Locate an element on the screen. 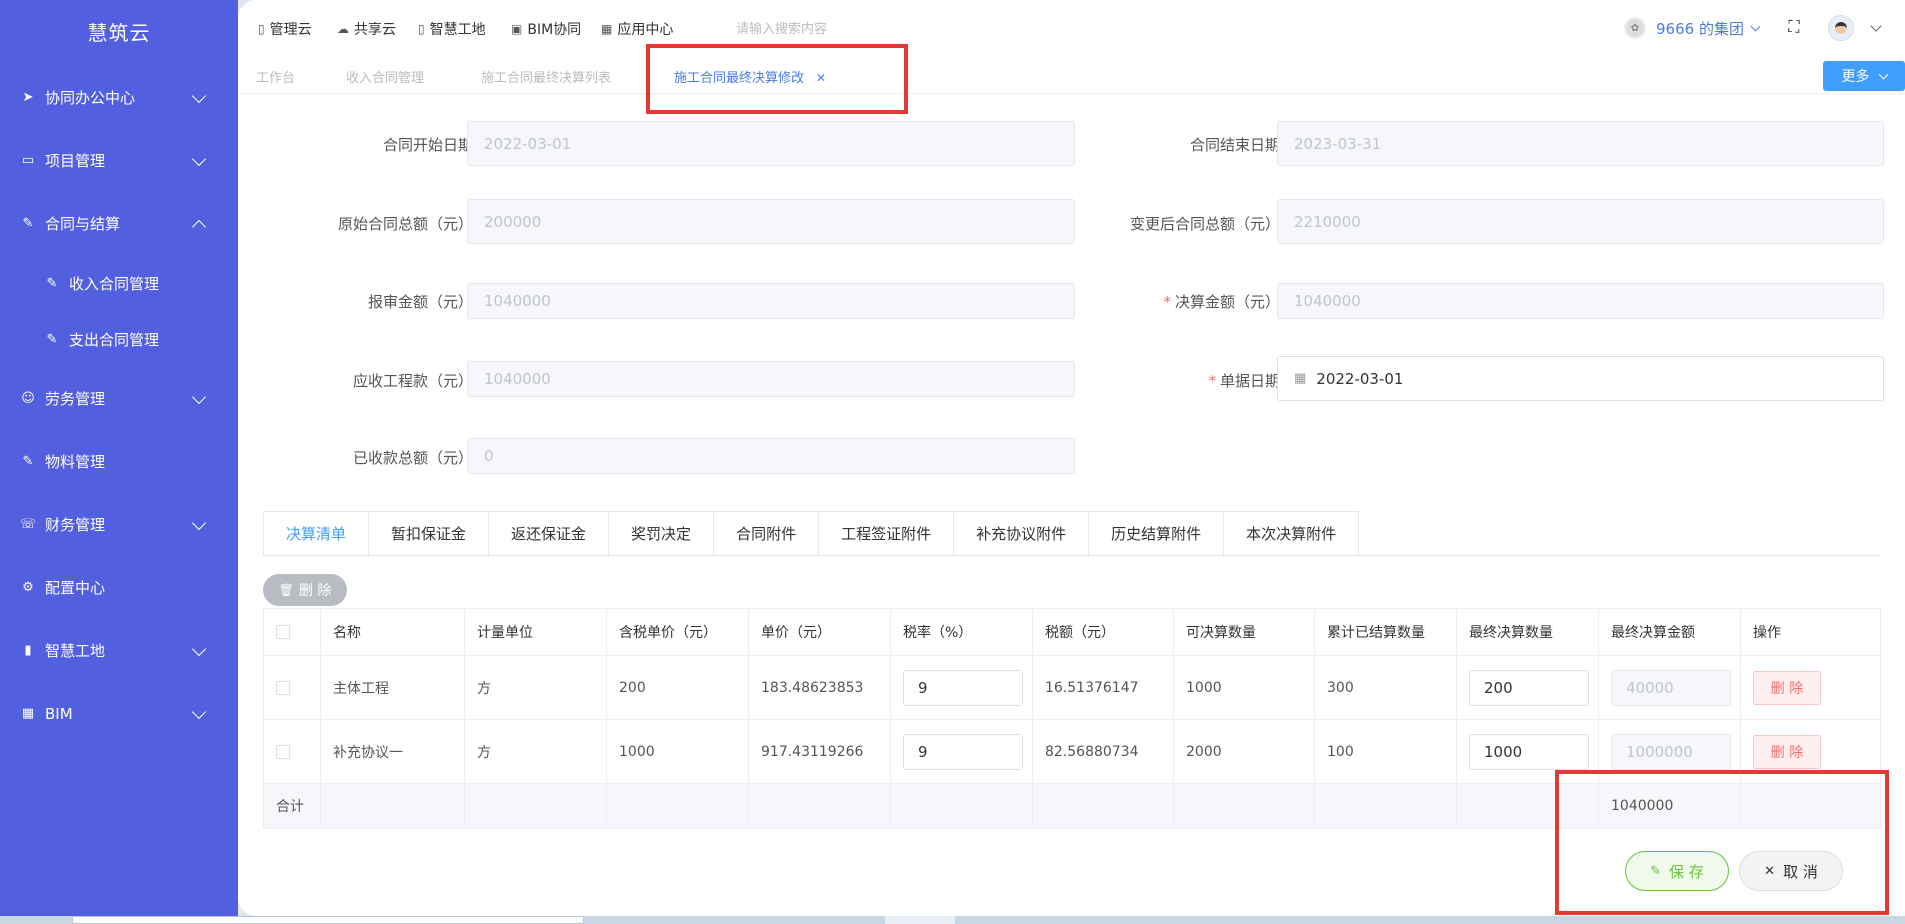  tab-history-attachments: 历史结算附件 is located at coordinates (1157, 533).